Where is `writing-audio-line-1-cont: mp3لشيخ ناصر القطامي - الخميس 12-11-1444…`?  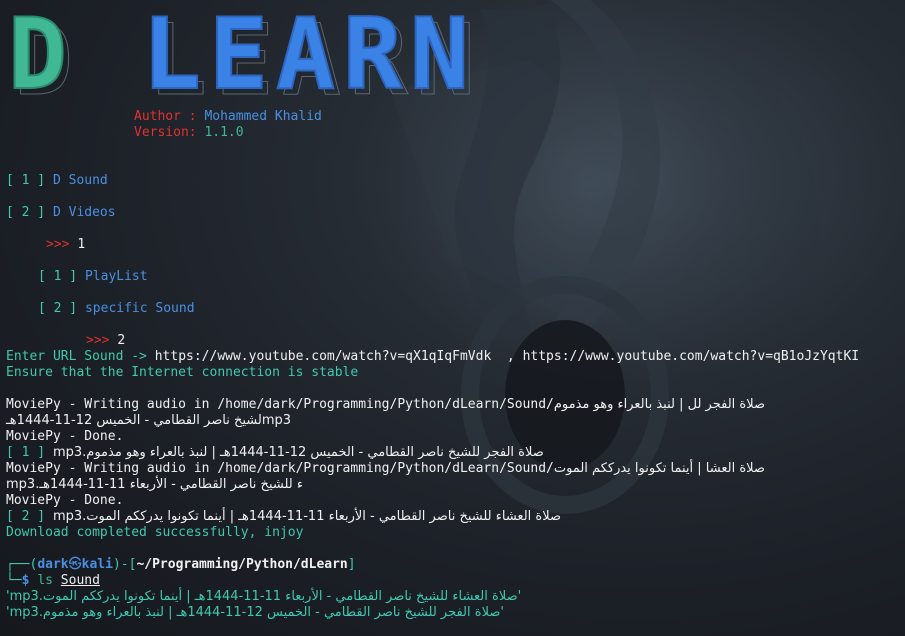 writing-audio-line-1-cont: mp3لشيخ ناصر القطامي - الخميس 12-11-1444… is located at coordinates (149, 420).